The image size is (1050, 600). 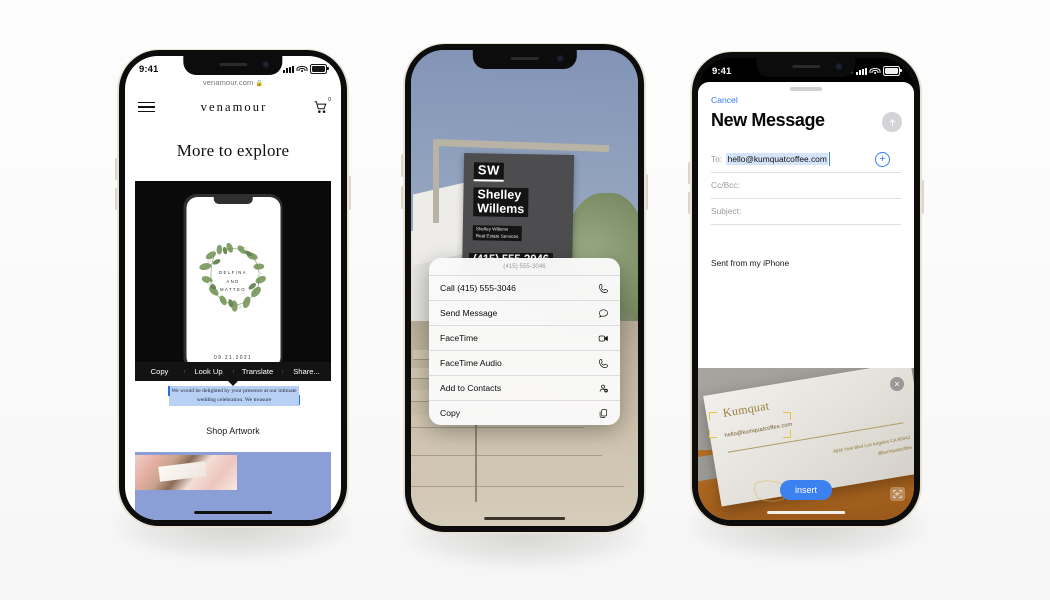 What do you see at coordinates (469, 313) in the screenshot?
I see `popover-item-label: Send Message` at bounding box center [469, 313].